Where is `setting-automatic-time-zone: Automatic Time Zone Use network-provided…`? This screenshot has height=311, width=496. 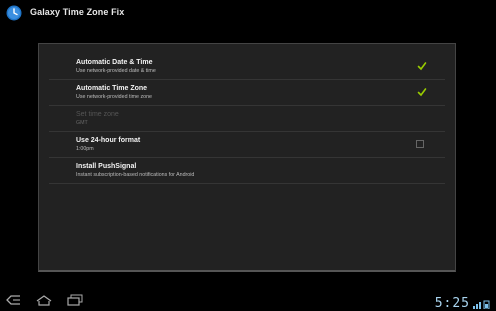
setting-automatic-time-zone: Automatic Time Zone Use network-provided… is located at coordinates (247, 93).